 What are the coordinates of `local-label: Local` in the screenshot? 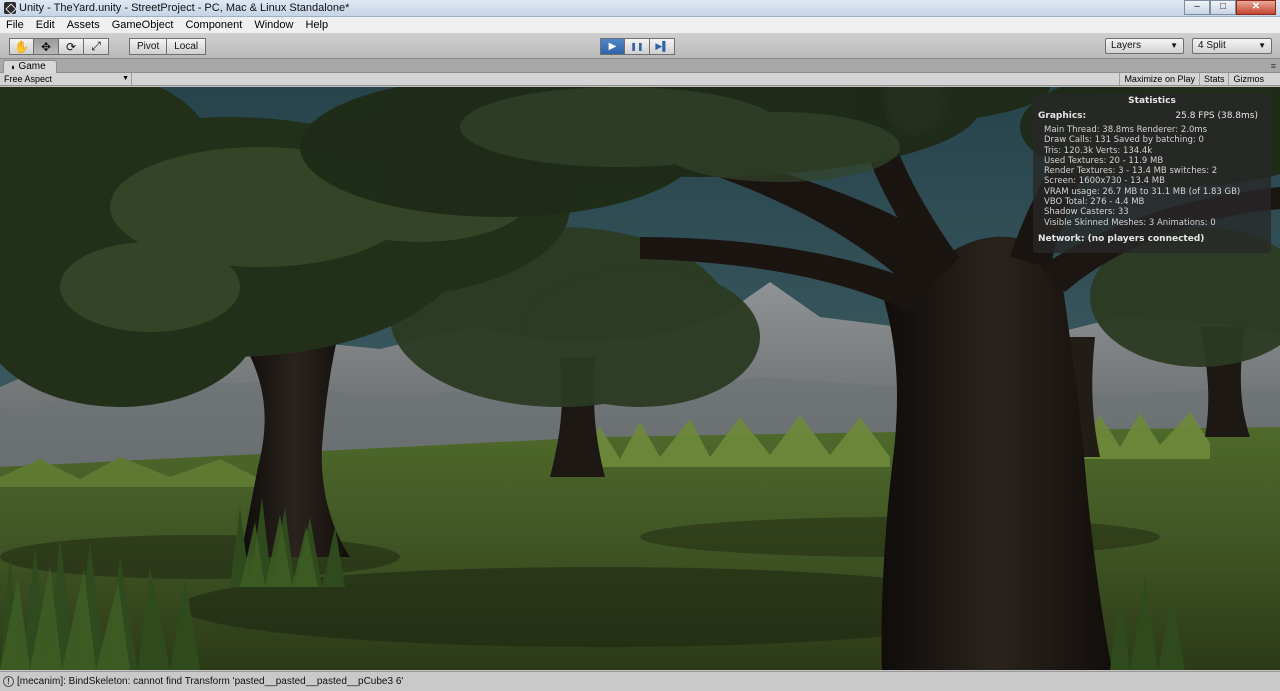 It's located at (186, 46).